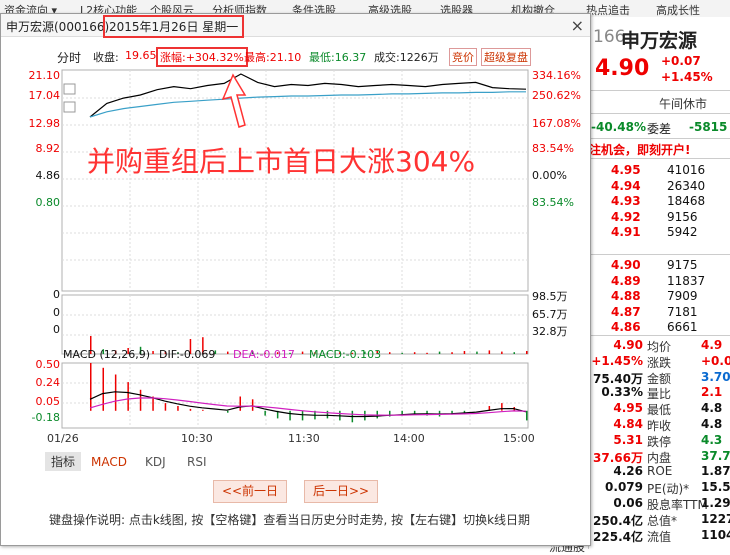 This screenshot has height=555, width=730. I want to click on stat-label: 量比, so click(659, 394).